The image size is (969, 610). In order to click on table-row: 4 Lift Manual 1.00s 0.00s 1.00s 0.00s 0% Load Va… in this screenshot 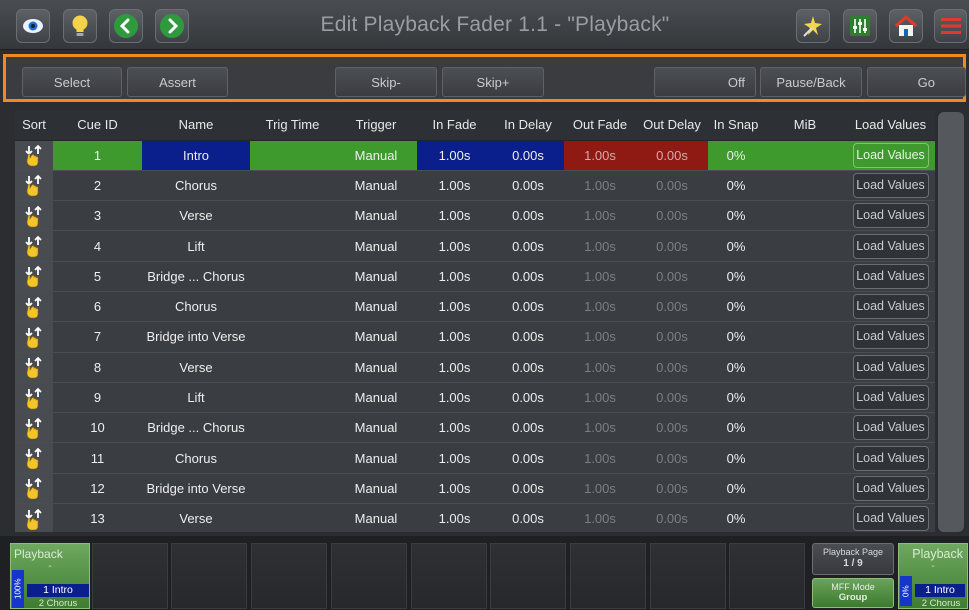, I will do `click(475, 246)`.